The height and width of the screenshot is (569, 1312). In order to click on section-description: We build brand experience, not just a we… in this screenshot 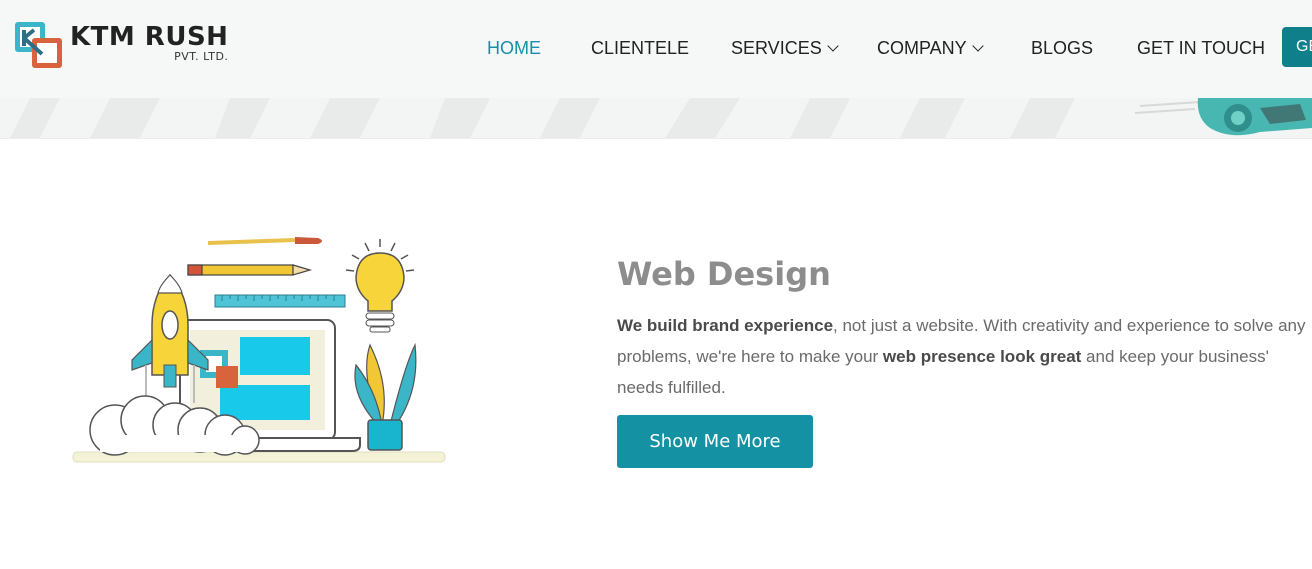, I will do `click(962, 356)`.